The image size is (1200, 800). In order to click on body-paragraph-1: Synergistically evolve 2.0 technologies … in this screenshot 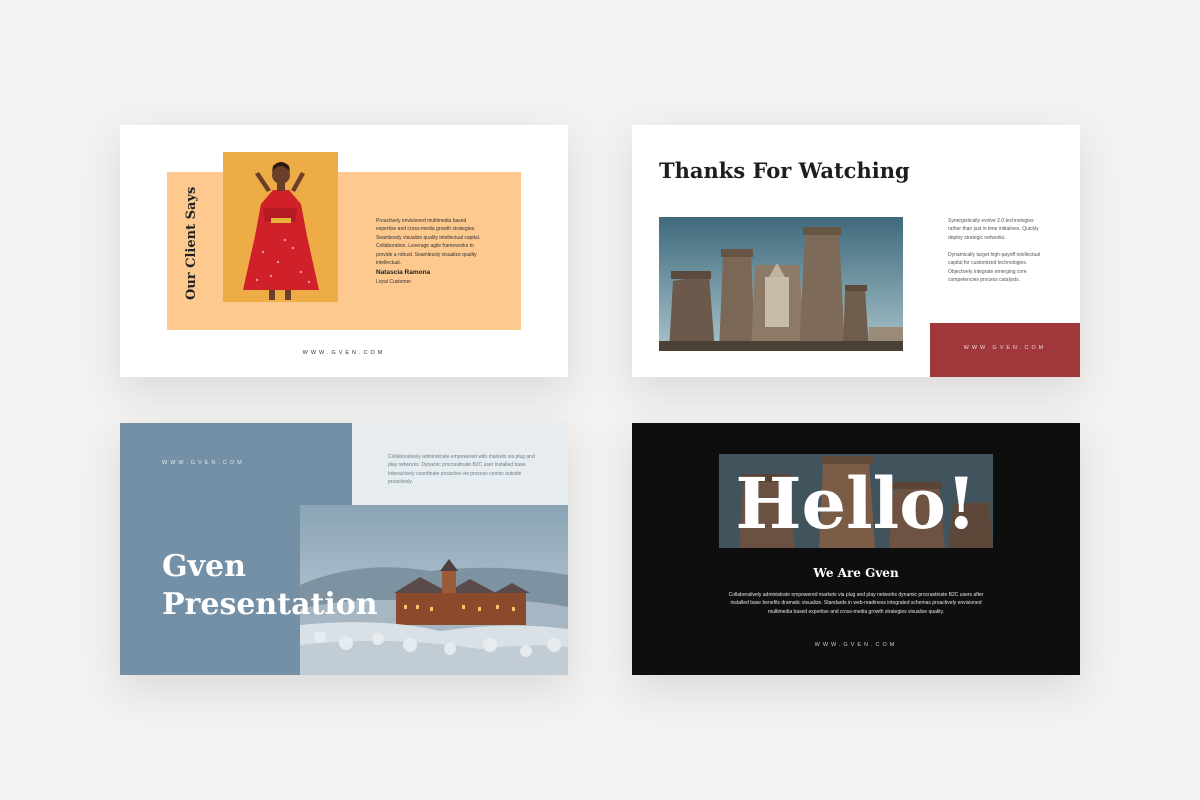, I will do `click(993, 229)`.